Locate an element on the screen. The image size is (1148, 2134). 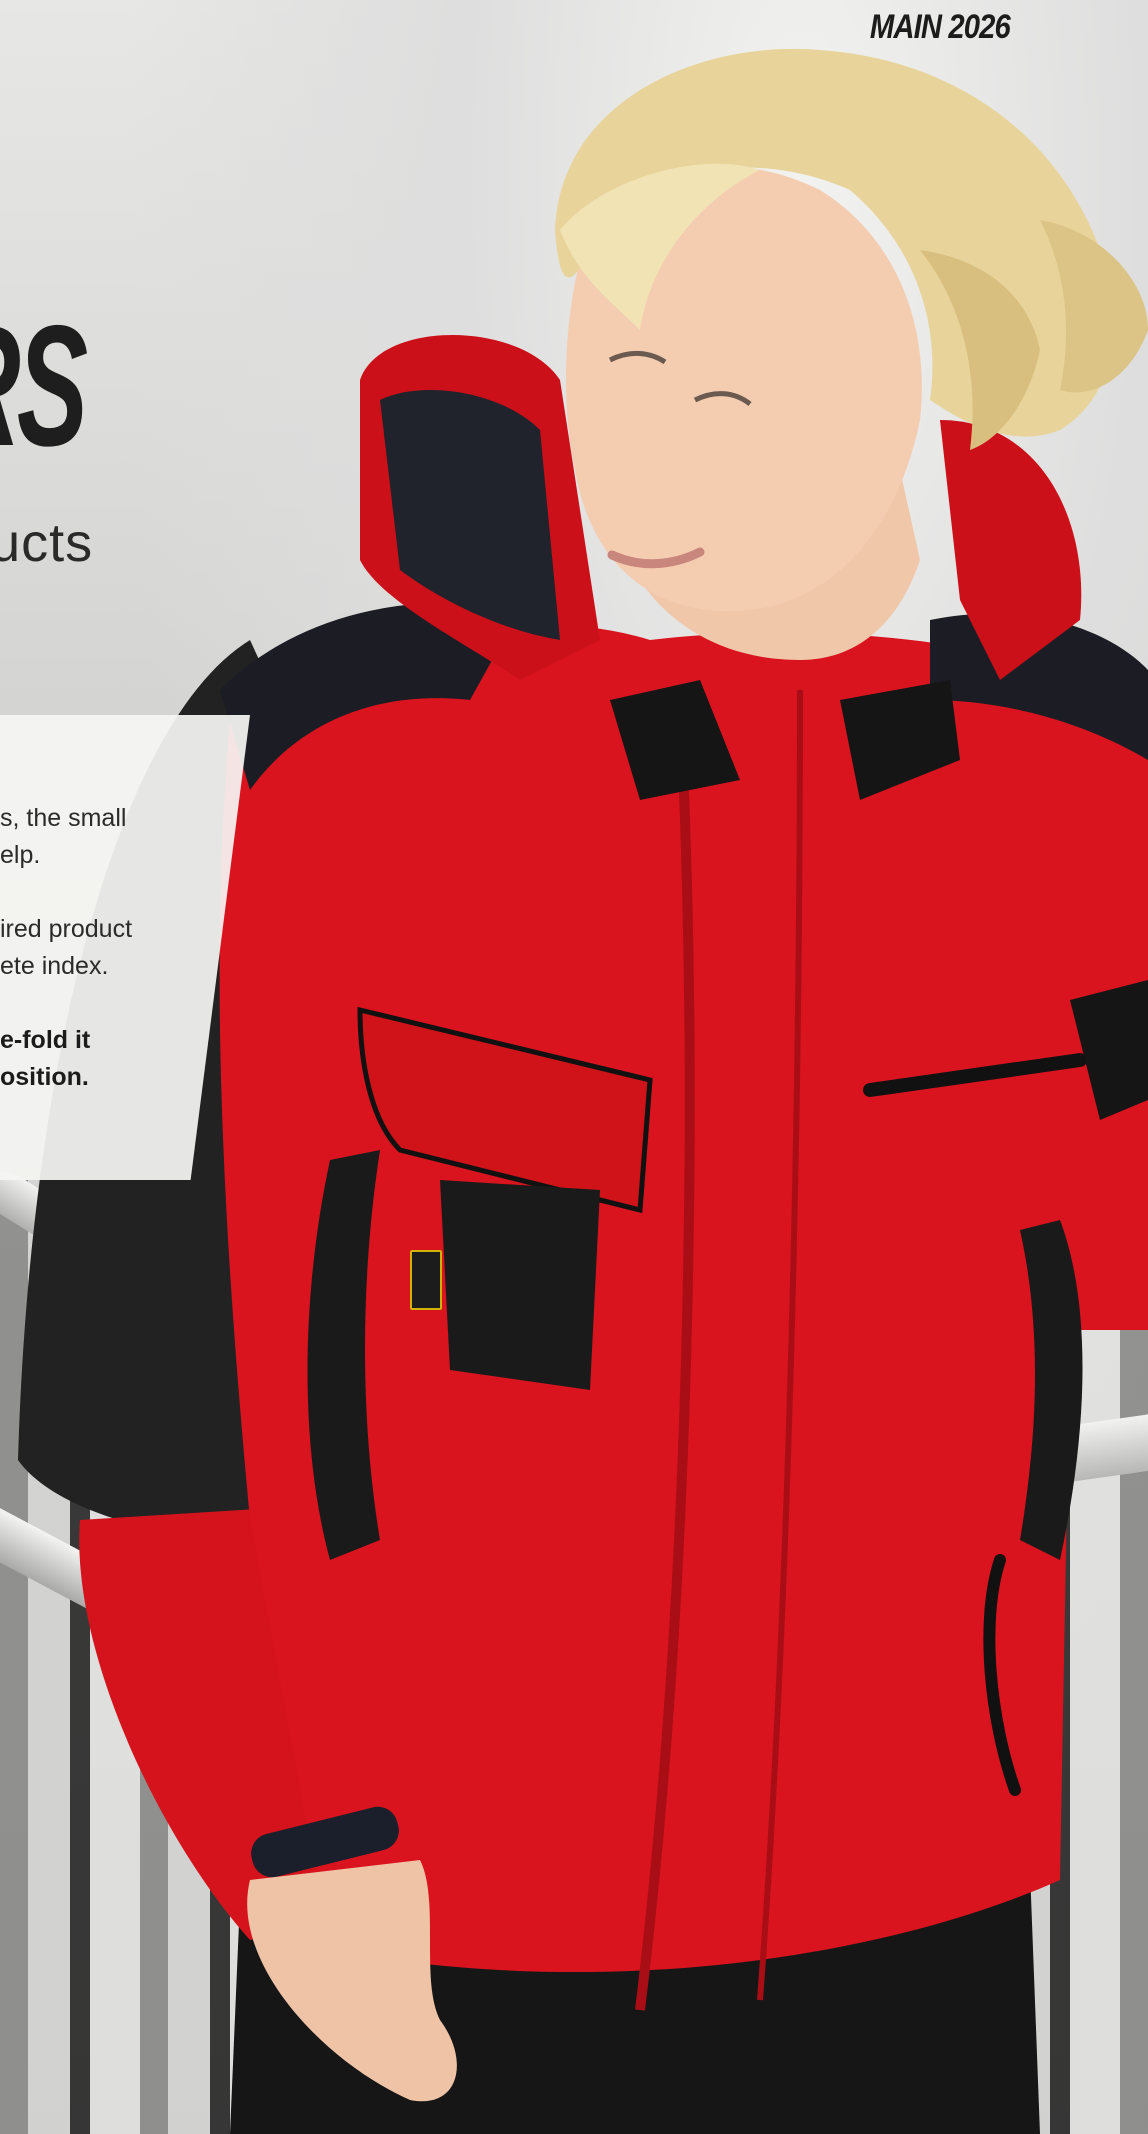
info-line: osition. is located at coordinates (44, 1077).